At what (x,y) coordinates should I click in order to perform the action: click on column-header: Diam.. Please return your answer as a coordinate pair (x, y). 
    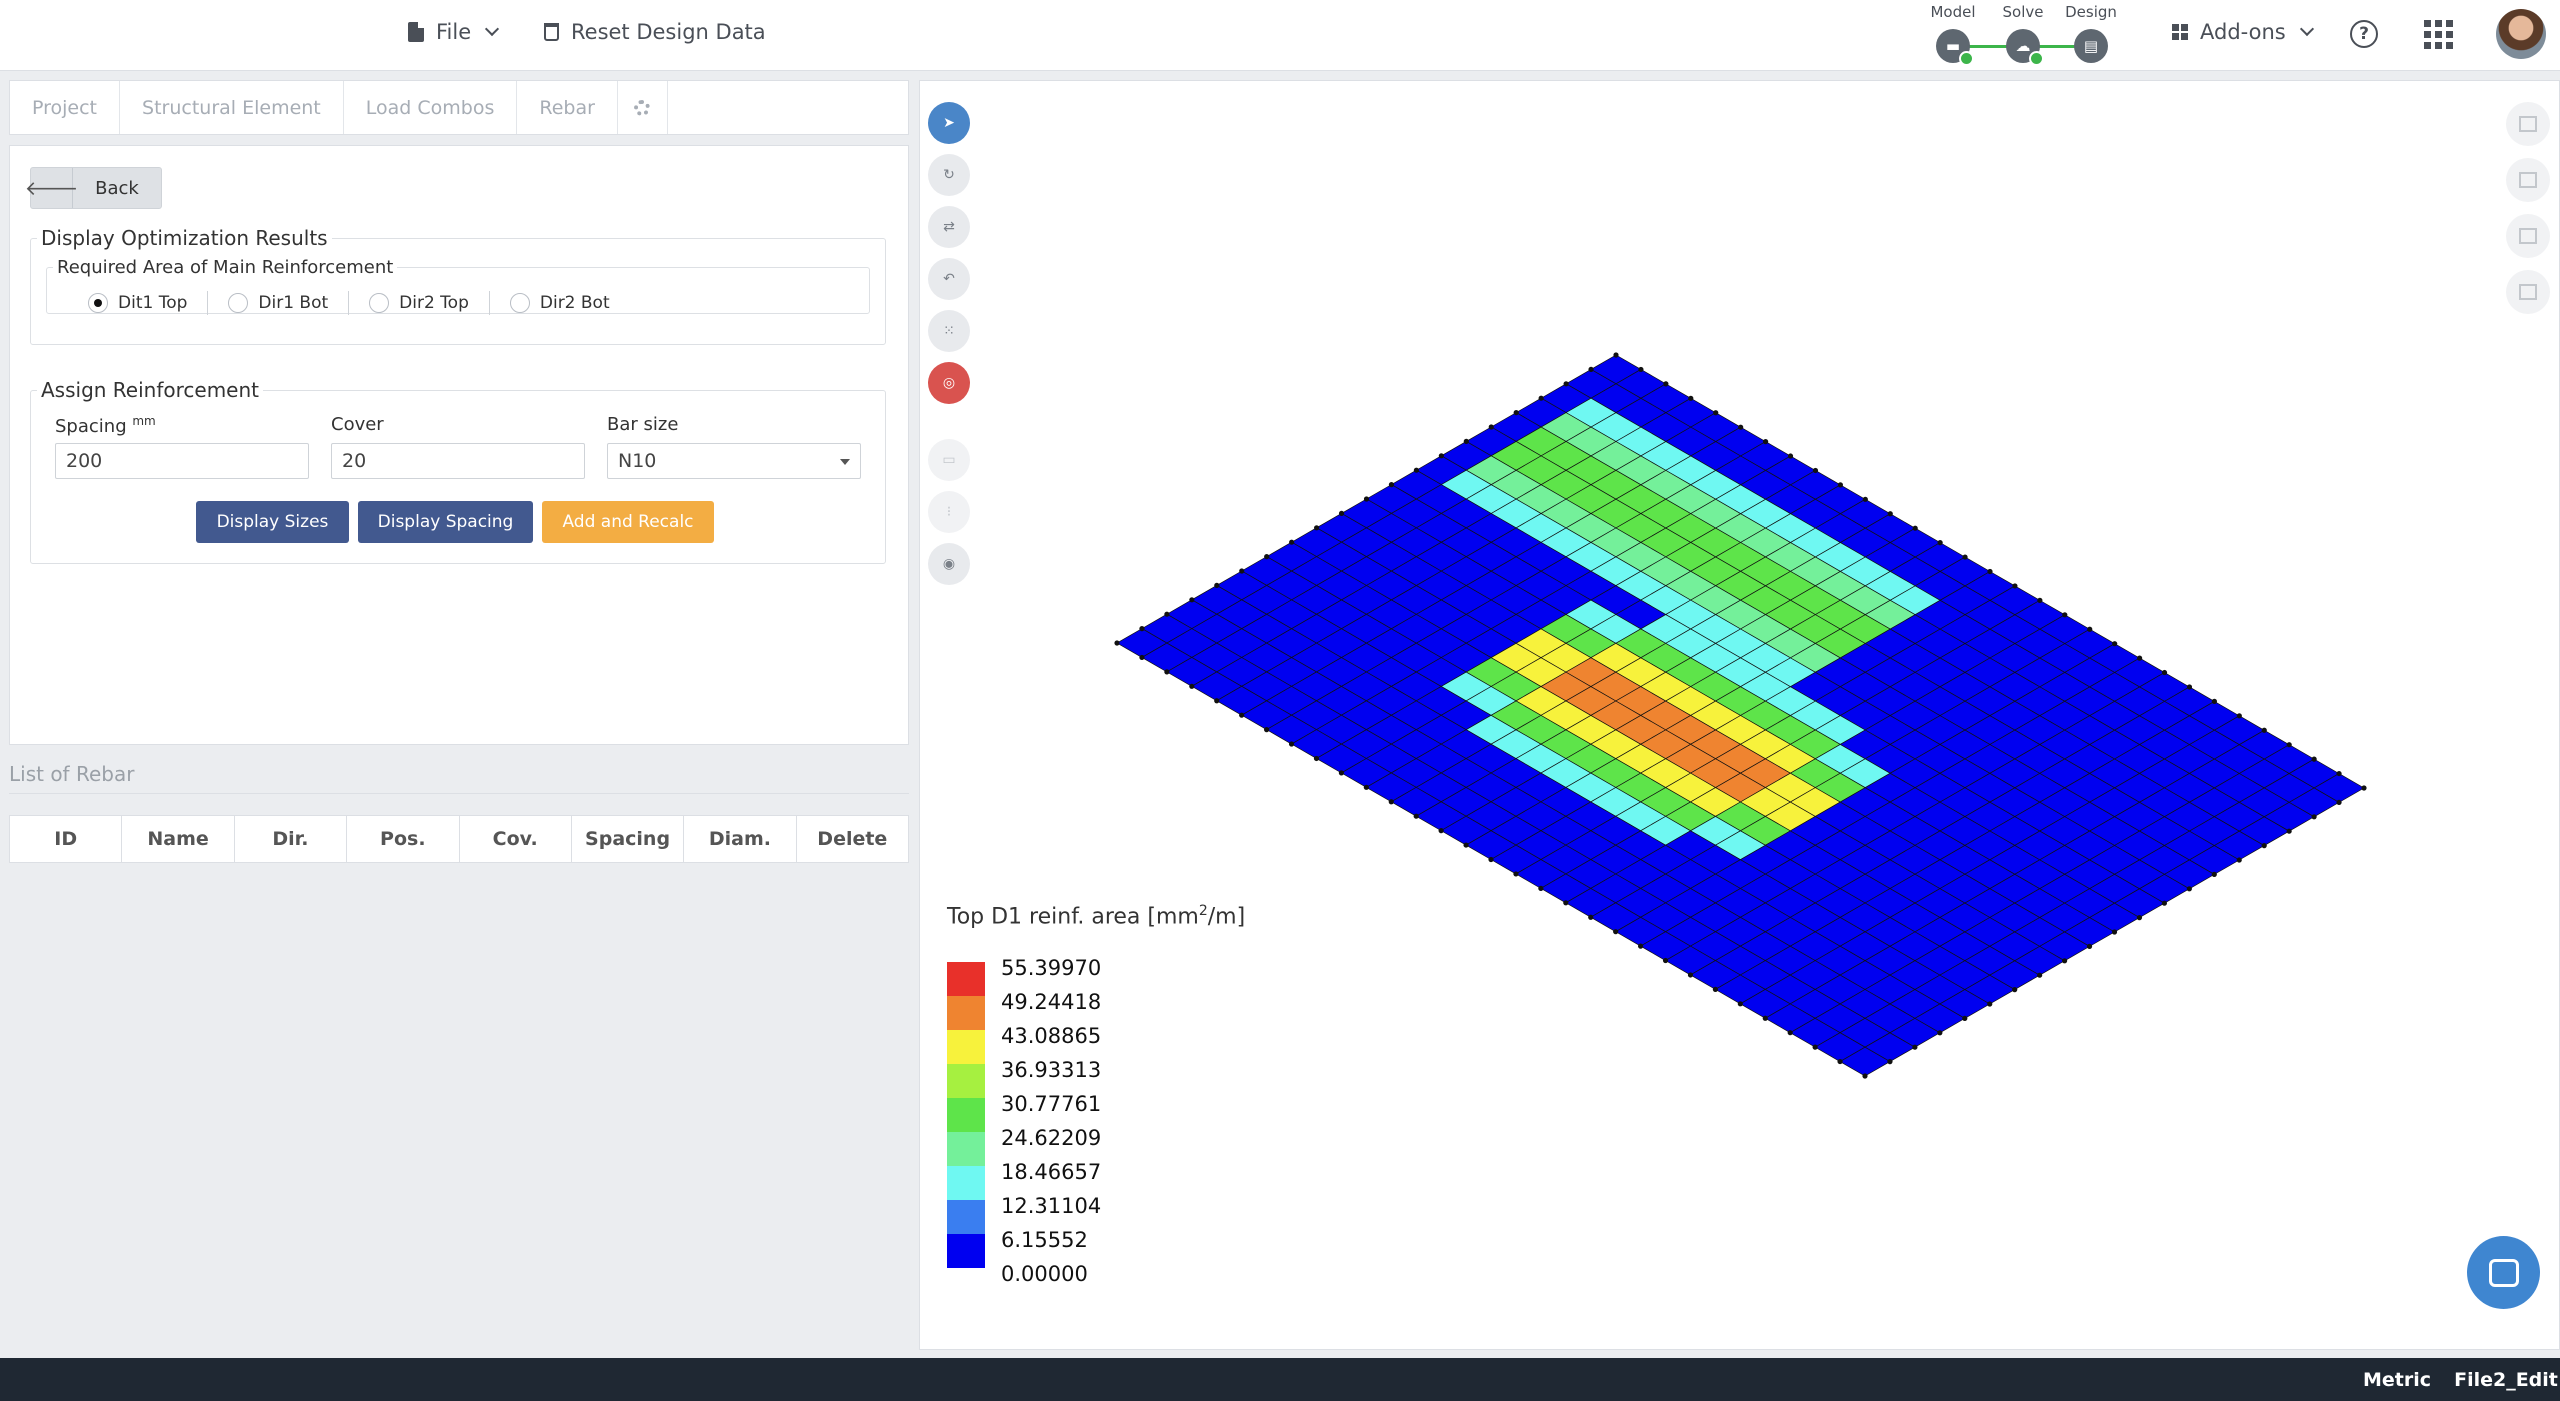
    Looking at the image, I should click on (740, 839).